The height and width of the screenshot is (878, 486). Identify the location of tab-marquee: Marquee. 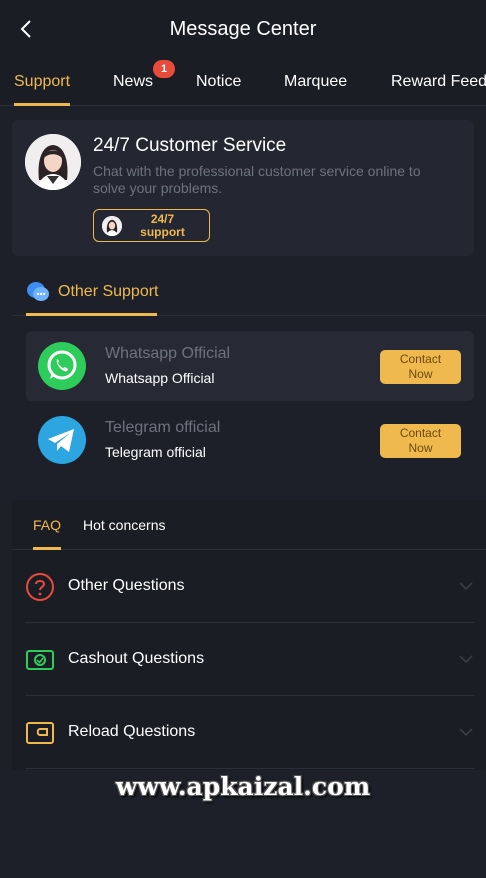
(315, 82).